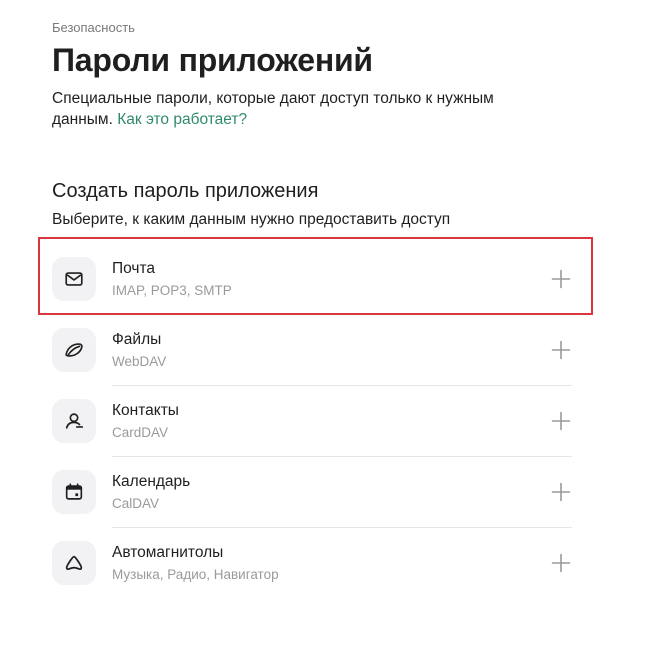 The image size is (652, 668). Describe the element at coordinates (151, 481) in the screenshot. I see `option-title: Календарь` at that location.